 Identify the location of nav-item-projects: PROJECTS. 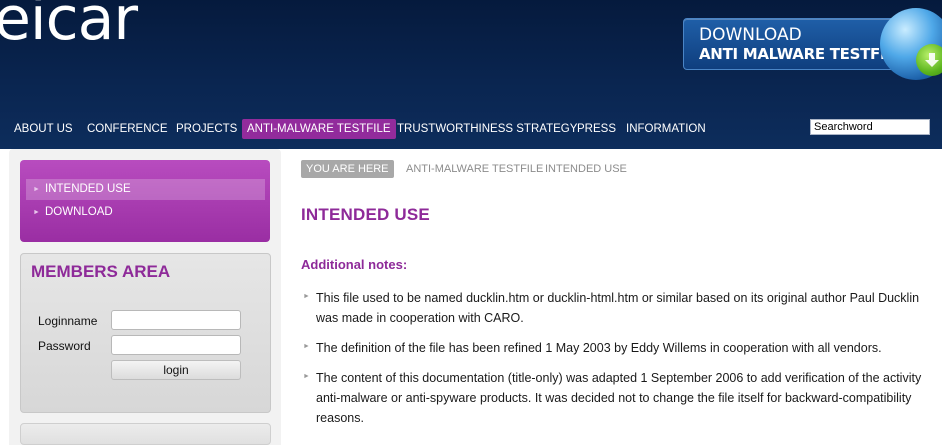
(206, 129).